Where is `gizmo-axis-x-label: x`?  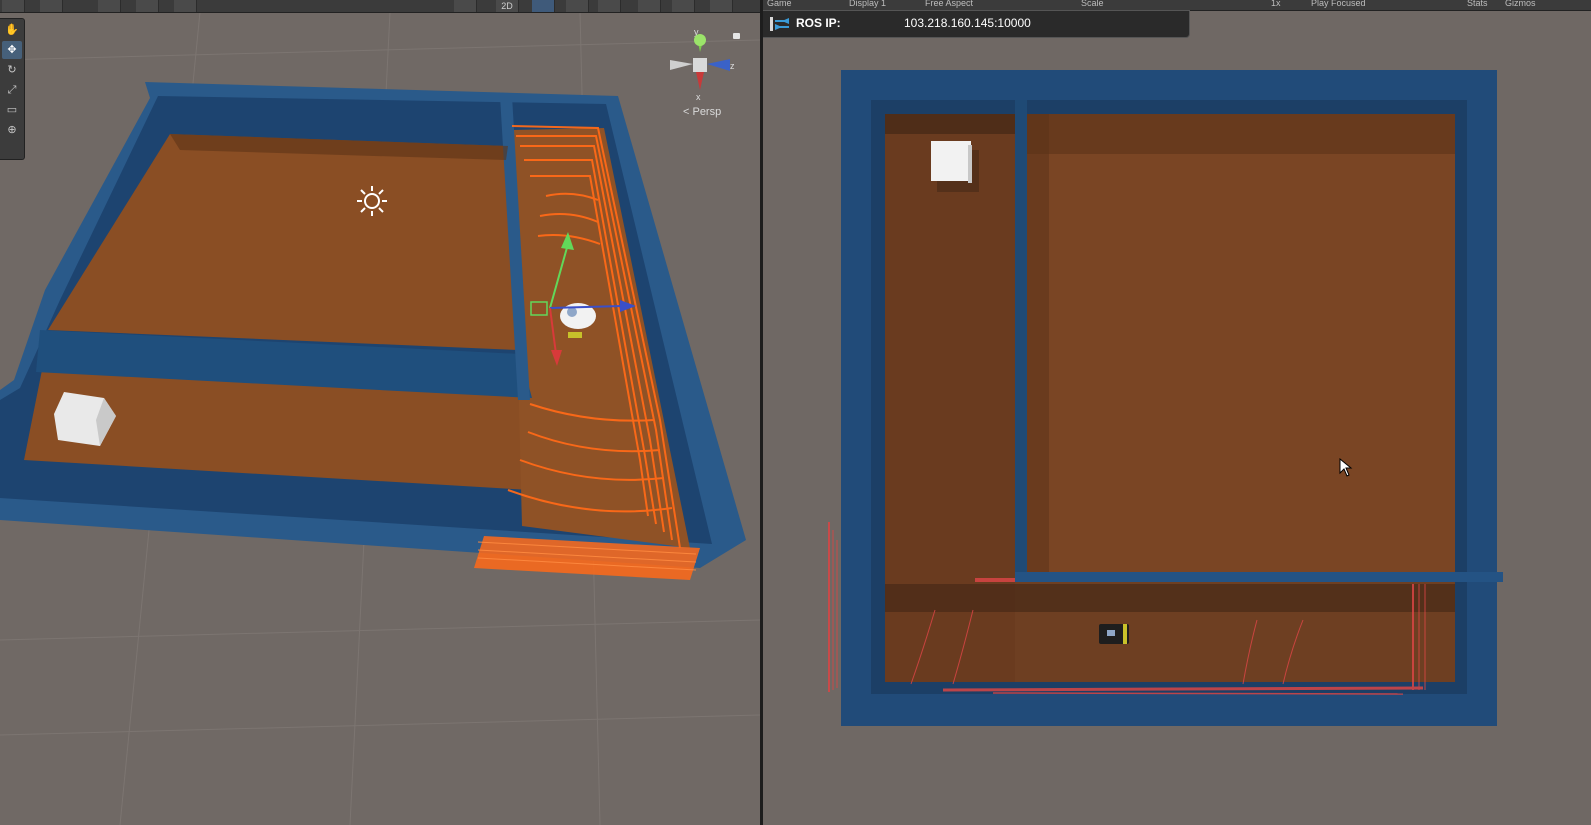
gizmo-axis-x-label: x is located at coordinates (698, 97).